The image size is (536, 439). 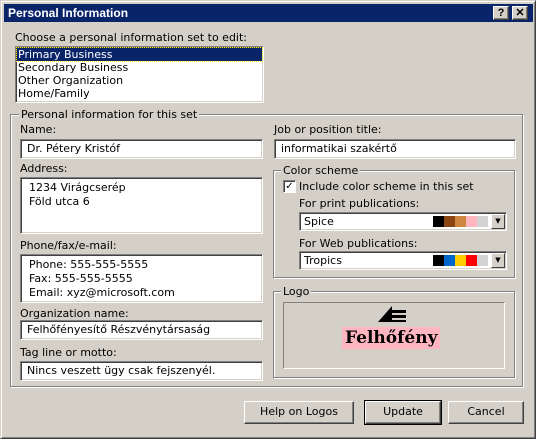 I want to click on name-label: Name:, so click(x=38, y=129).